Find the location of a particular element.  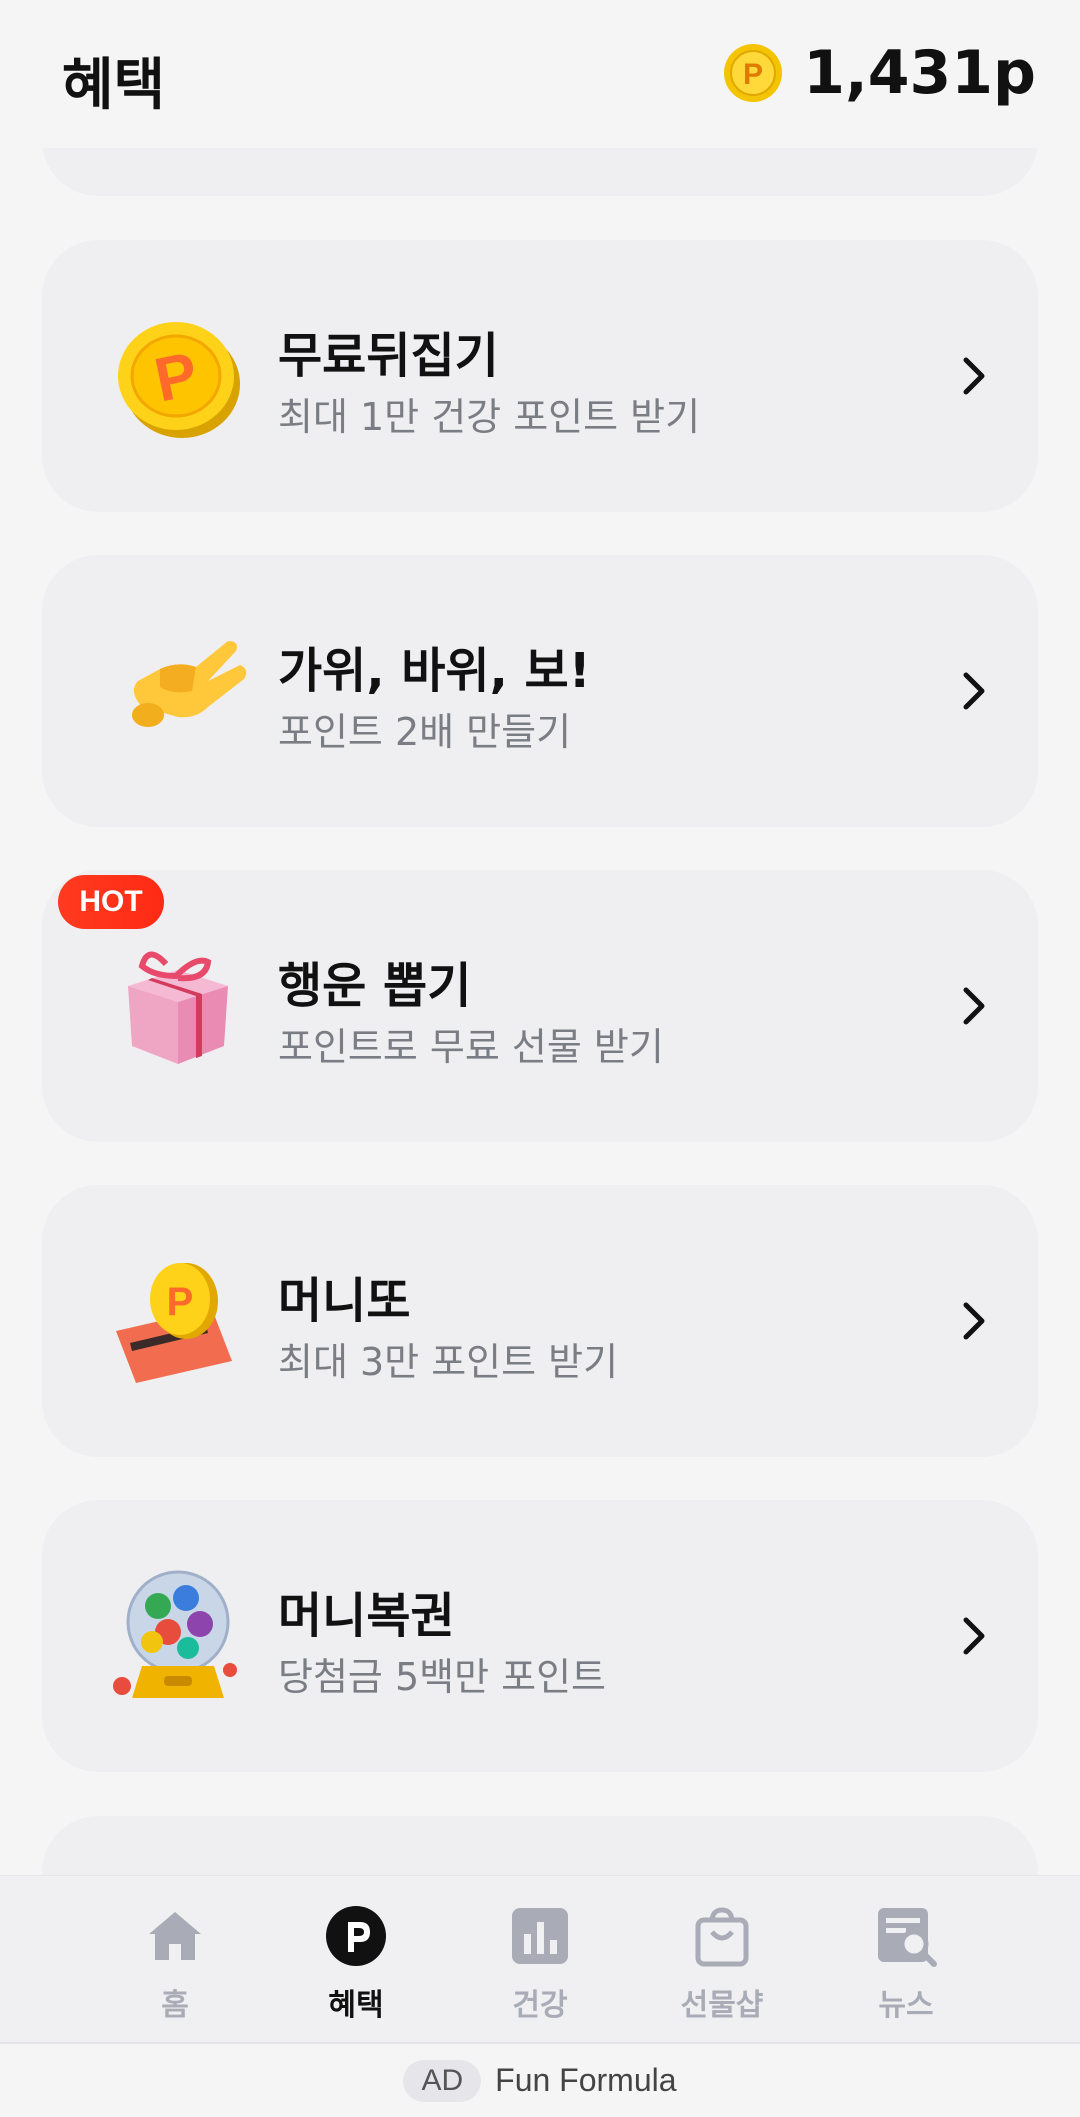

card-subtitle: 포인트로 무료 선물 받기 is located at coordinates (471, 1047).